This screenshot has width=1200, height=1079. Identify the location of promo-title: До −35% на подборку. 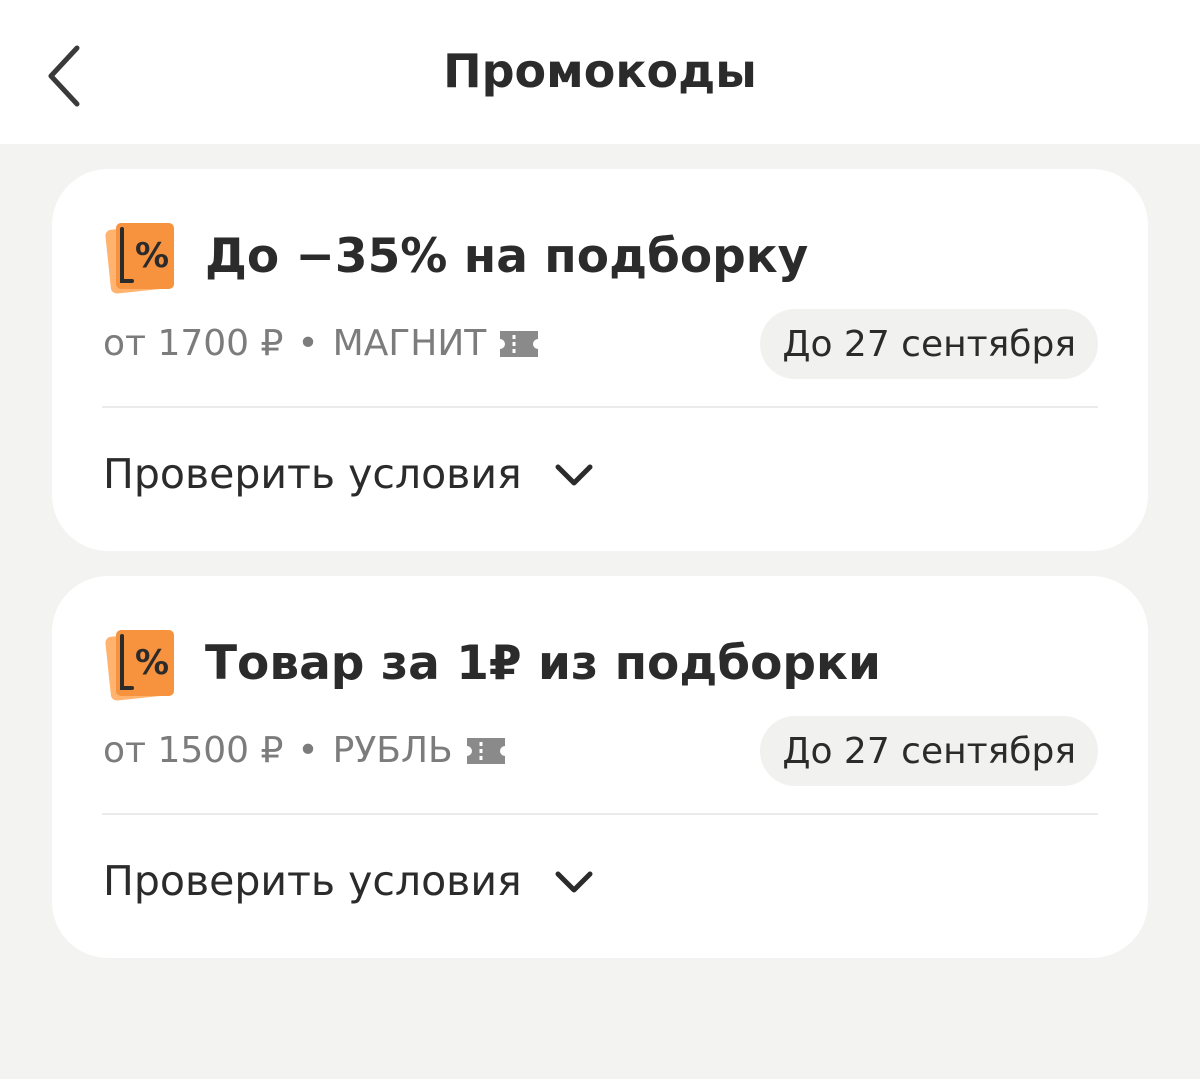
(507, 256).